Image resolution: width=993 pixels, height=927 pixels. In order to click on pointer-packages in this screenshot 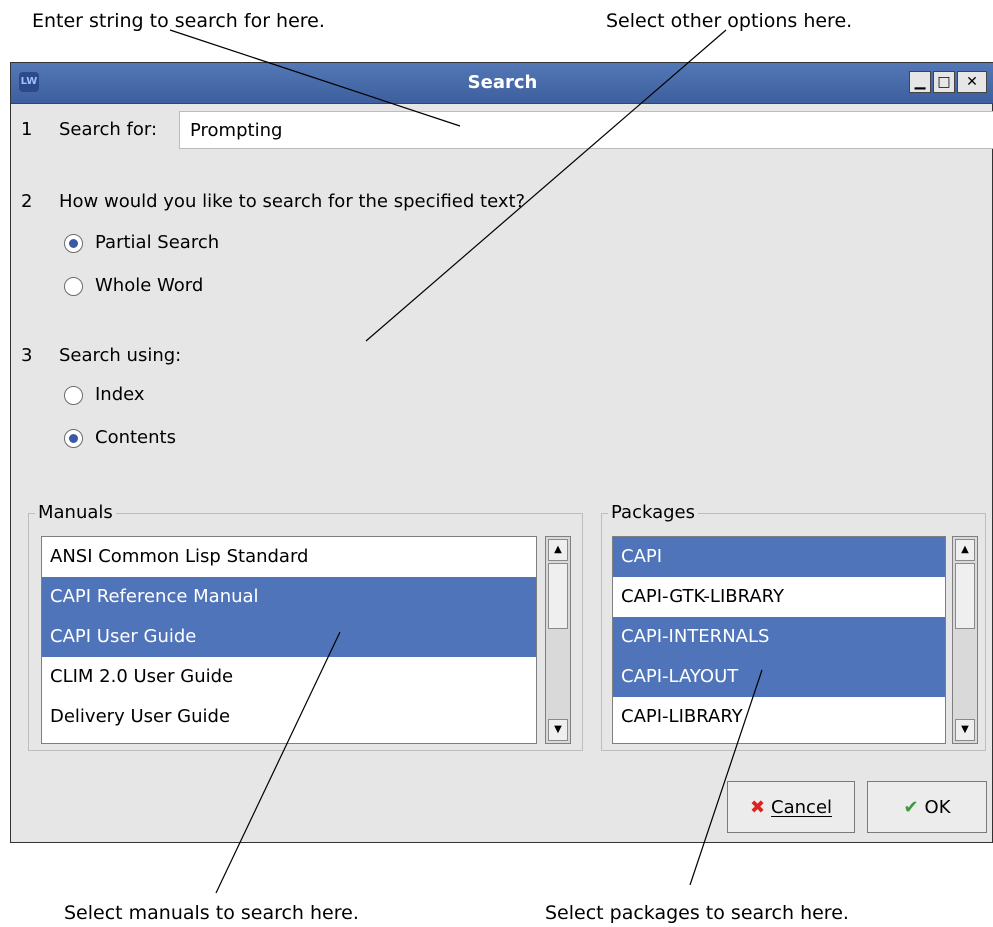, I will do `click(726, 777)`.